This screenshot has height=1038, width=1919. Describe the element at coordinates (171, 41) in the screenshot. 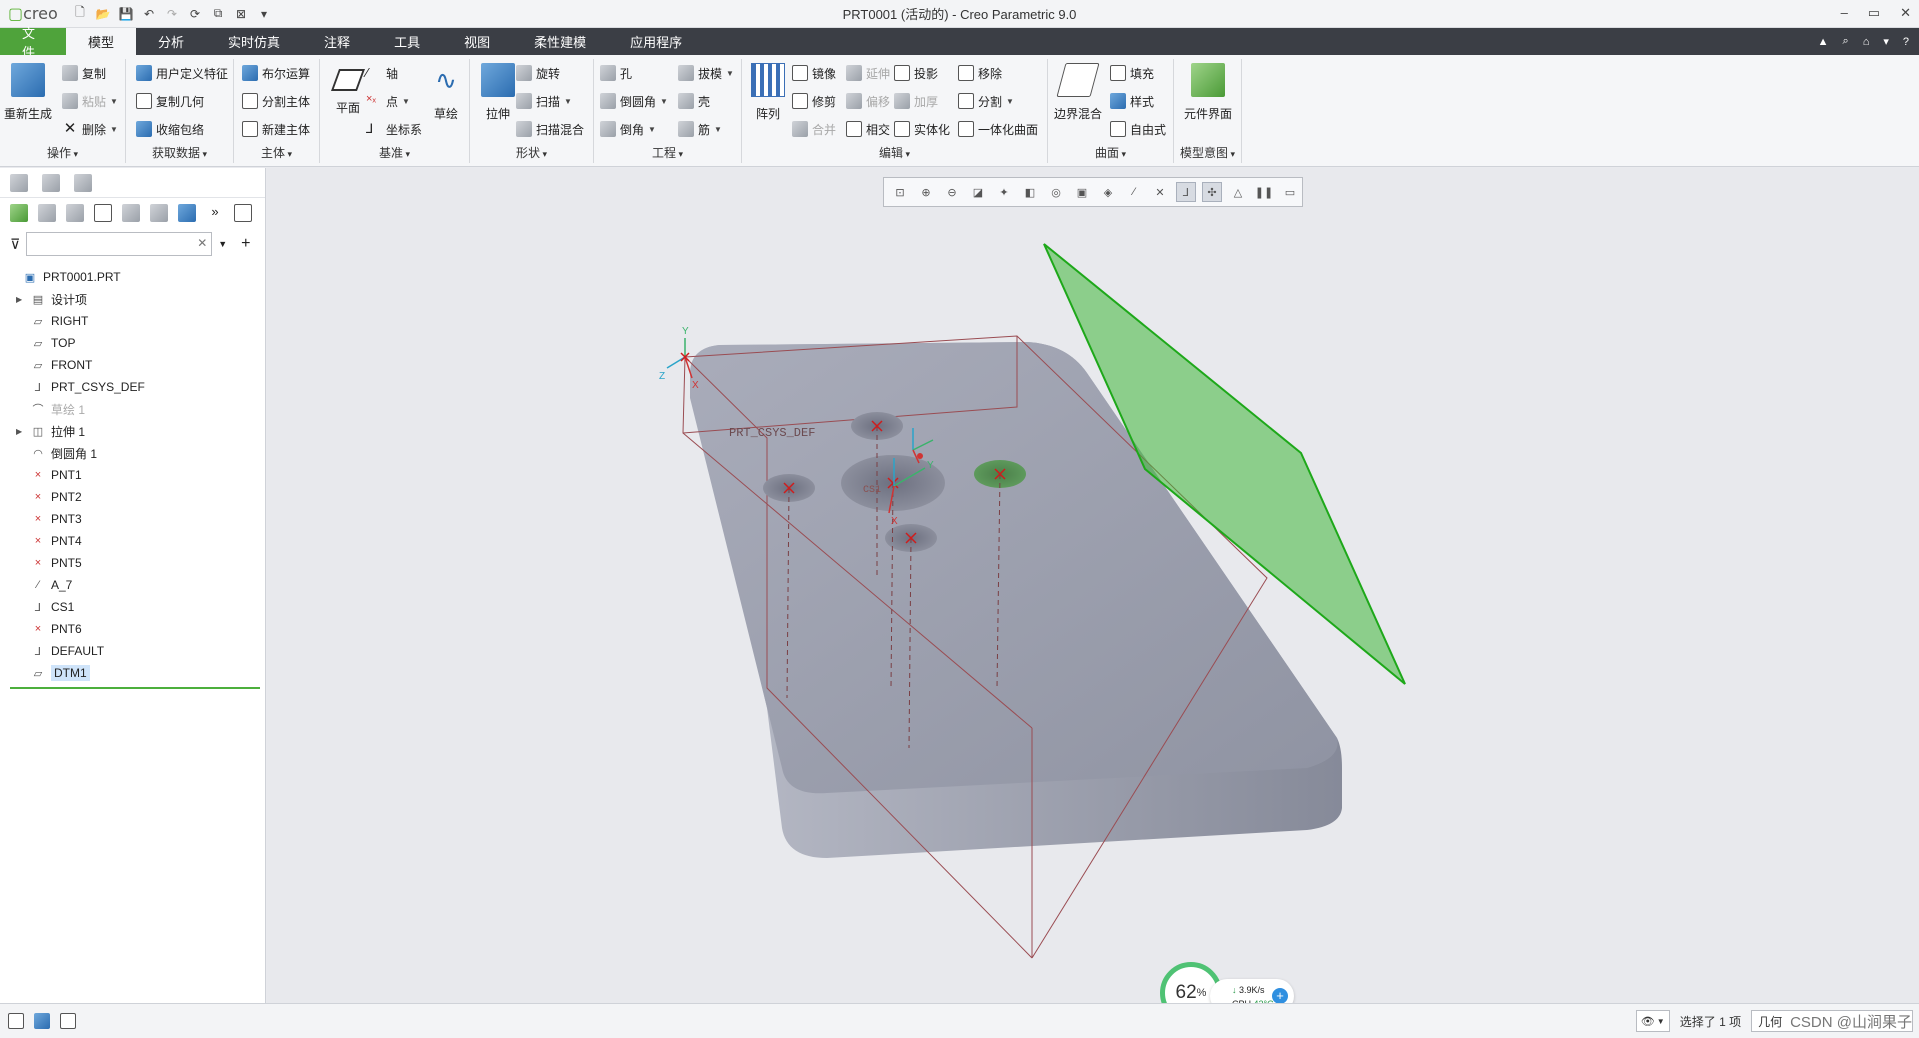

I see `tab-analysis: 分析` at that location.